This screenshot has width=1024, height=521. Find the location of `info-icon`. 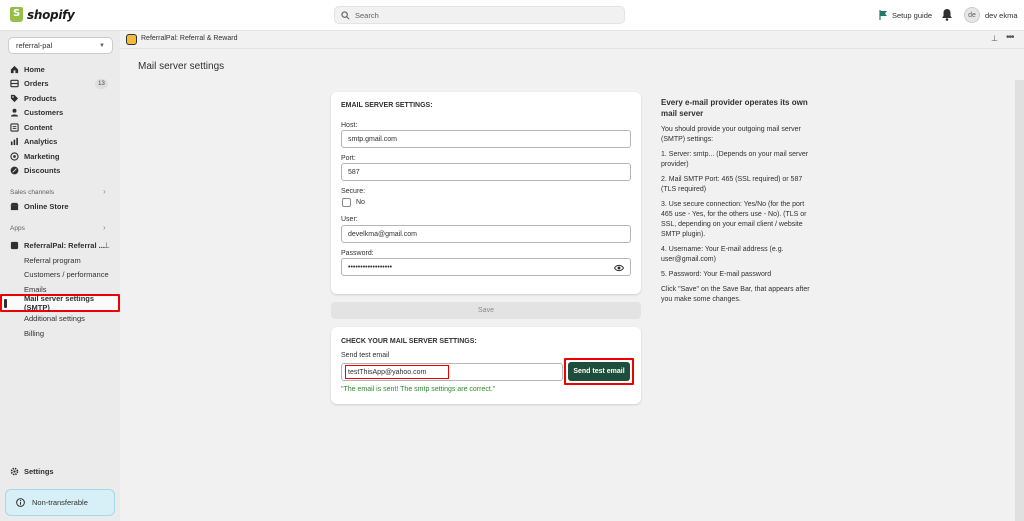

info-icon is located at coordinates (20, 502).